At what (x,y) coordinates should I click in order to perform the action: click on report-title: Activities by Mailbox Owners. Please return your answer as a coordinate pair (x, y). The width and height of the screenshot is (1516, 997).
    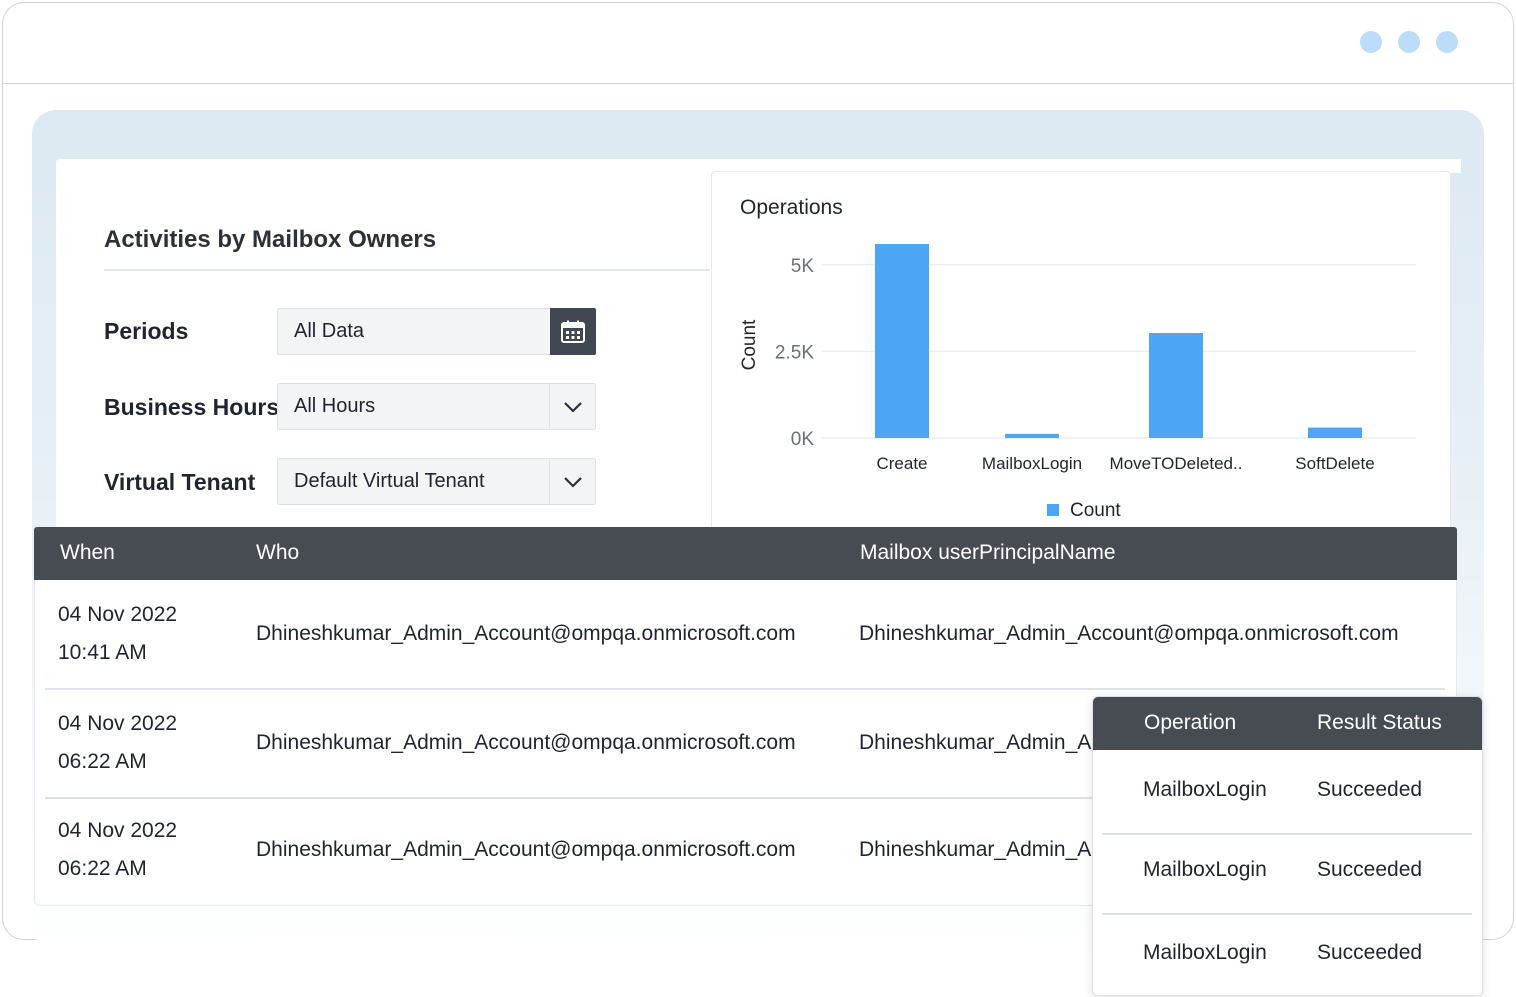
    Looking at the image, I should click on (270, 239).